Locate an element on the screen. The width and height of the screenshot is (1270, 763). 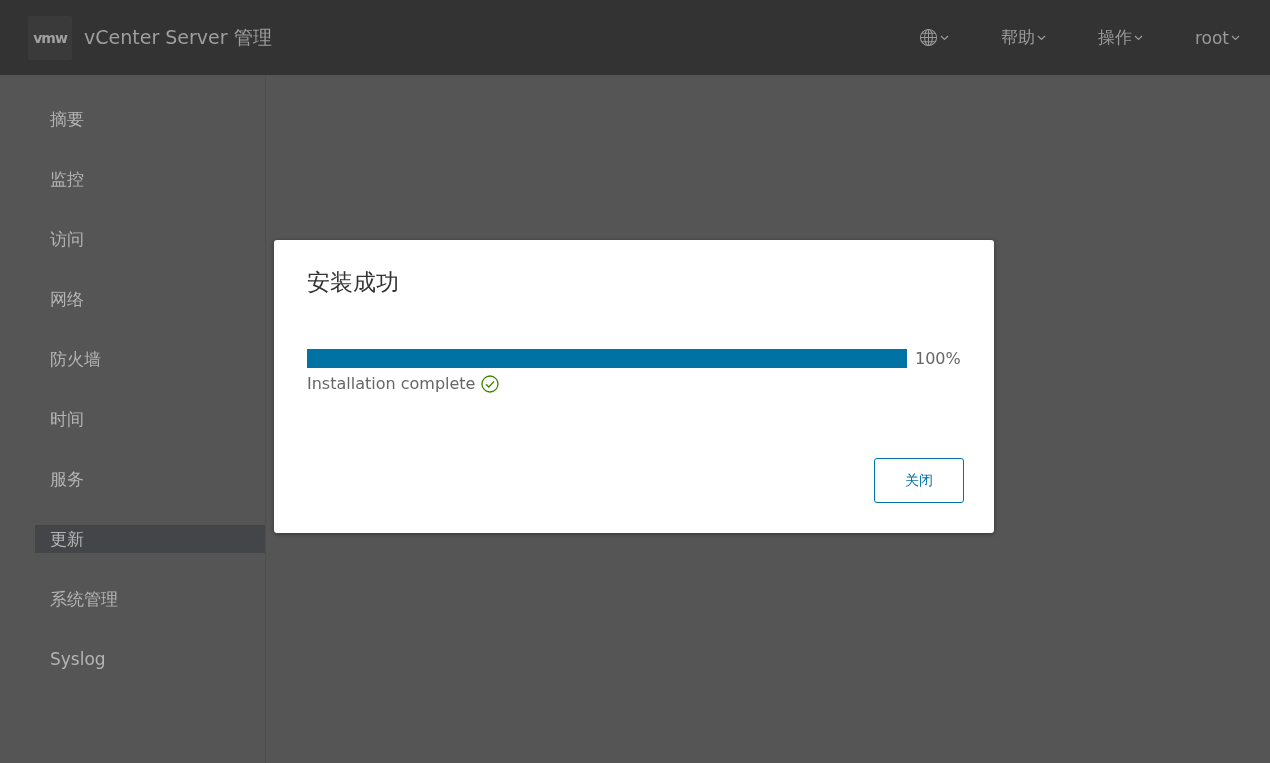
app-title: vCenter Server 管理 is located at coordinates (178, 37).